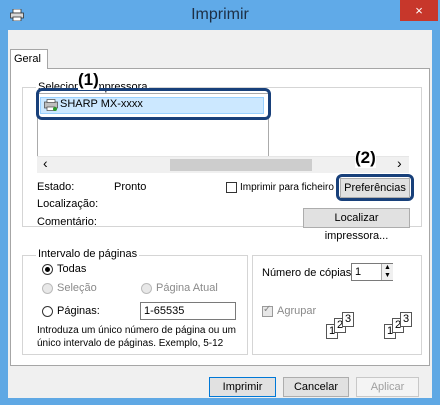  What do you see at coordinates (130, 187) in the screenshot?
I see `estado-value: Pronto` at bounding box center [130, 187].